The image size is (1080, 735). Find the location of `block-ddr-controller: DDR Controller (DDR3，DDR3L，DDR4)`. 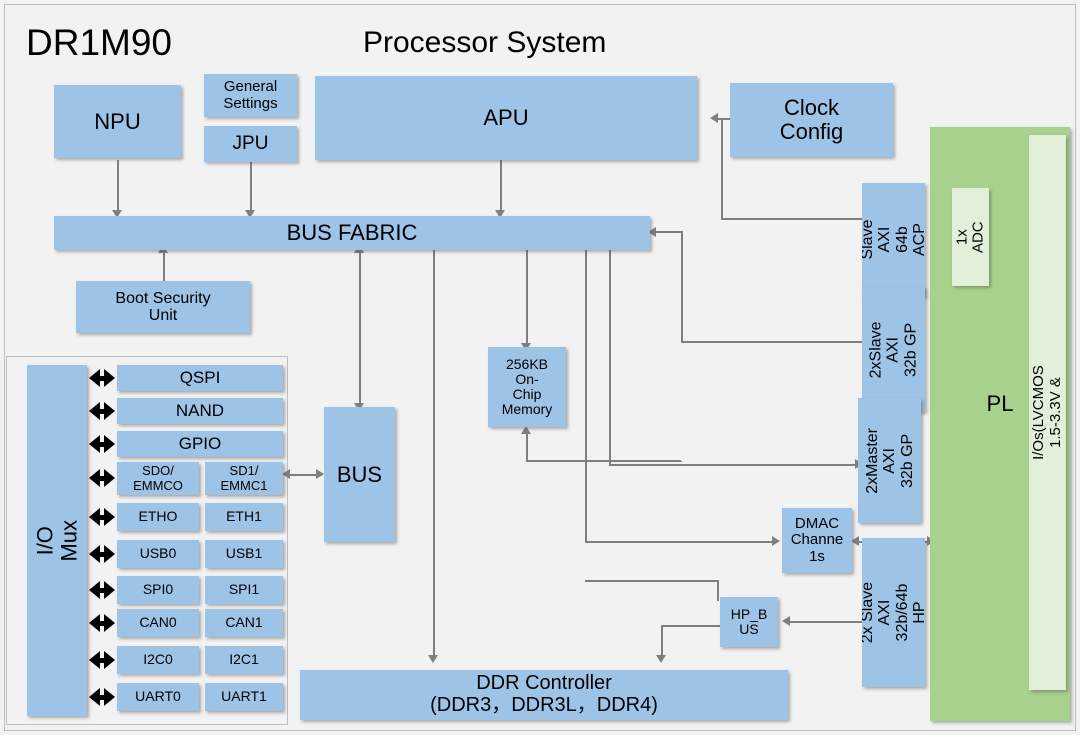

block-ddr-controller: DDR Controller (DDR3，DDR3L，DDR4) is located at coordinates (544, 695).